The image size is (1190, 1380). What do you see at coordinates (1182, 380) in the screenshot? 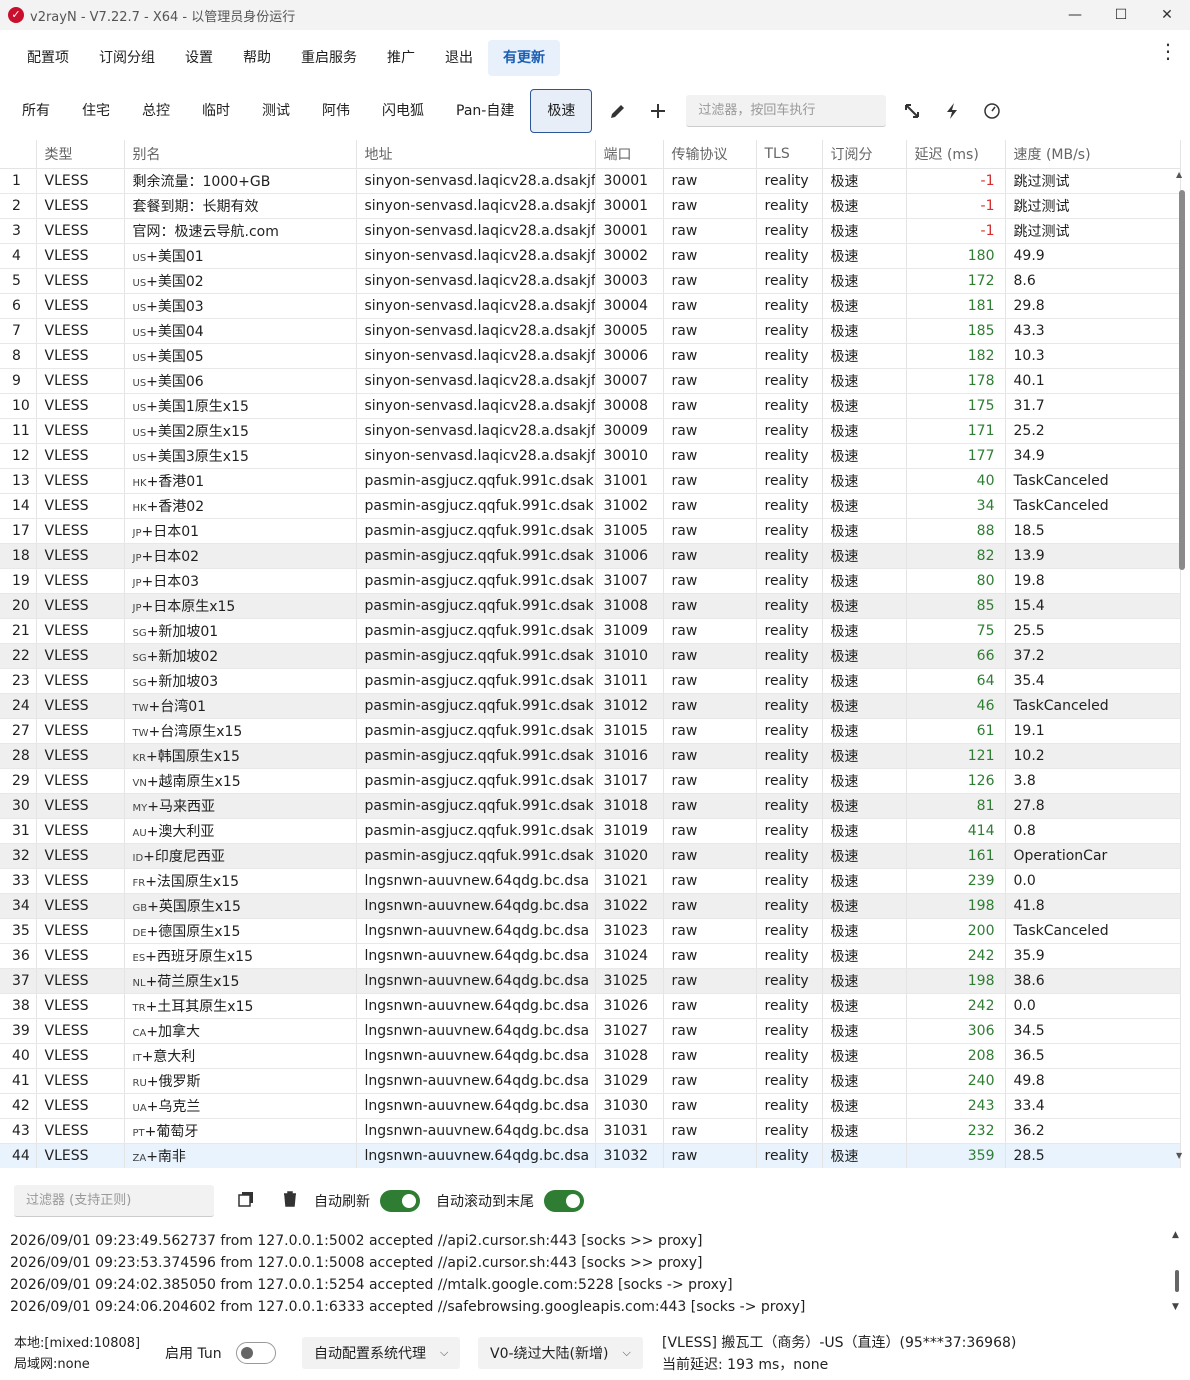
I see `table-scrollbar-thumb` at bounding box center [1182, 380].